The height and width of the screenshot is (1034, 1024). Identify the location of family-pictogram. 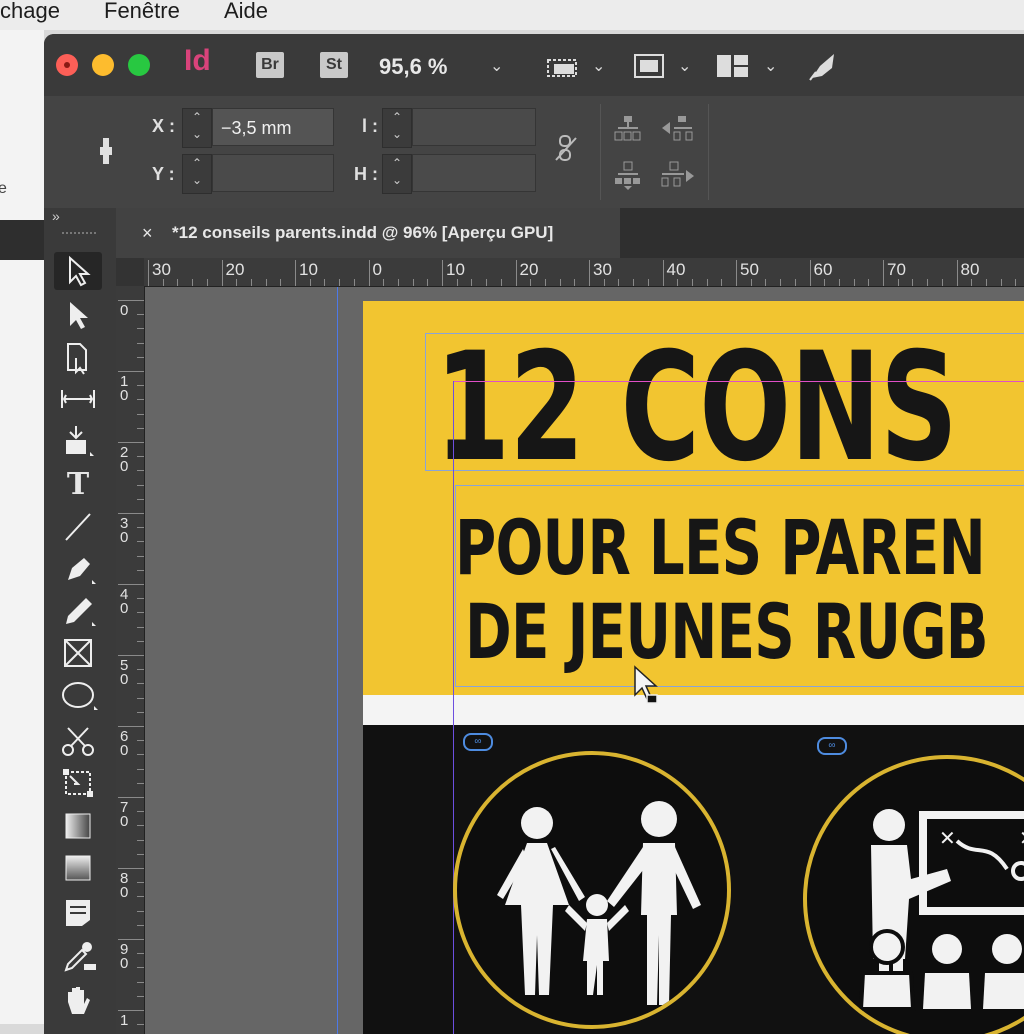
(599, 903).